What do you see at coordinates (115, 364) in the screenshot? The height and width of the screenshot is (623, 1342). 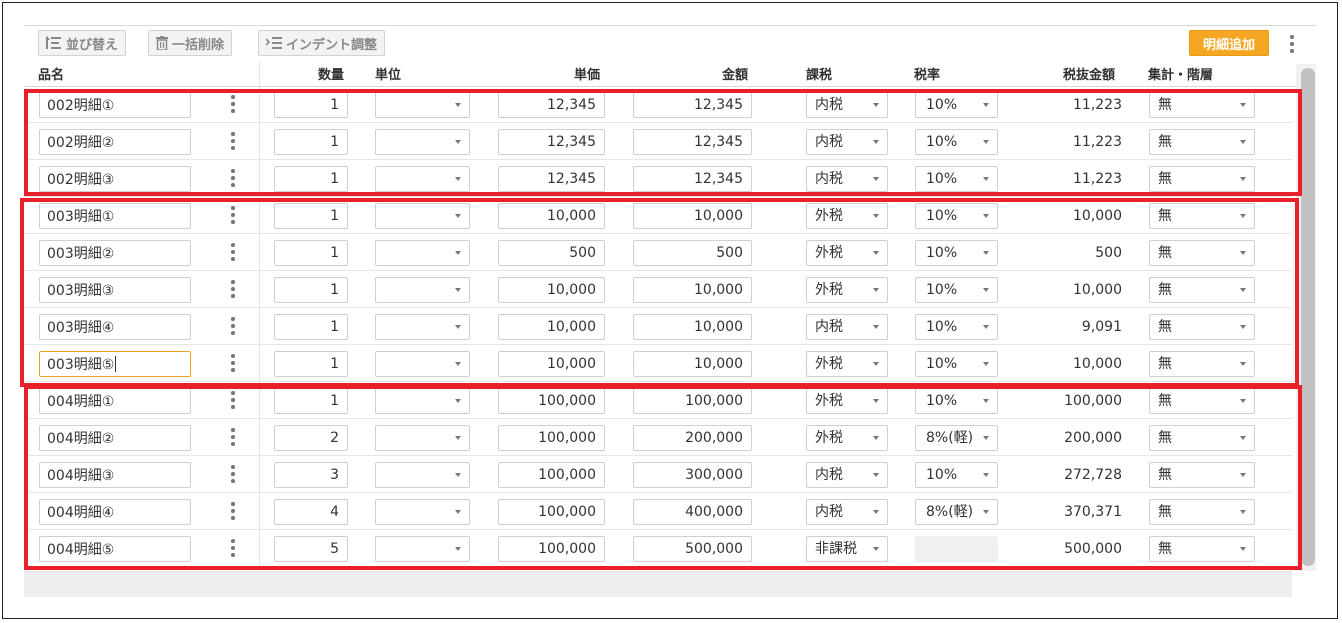 I see `item-name-input: 003明細⑤` at bounding box center [115, 364].